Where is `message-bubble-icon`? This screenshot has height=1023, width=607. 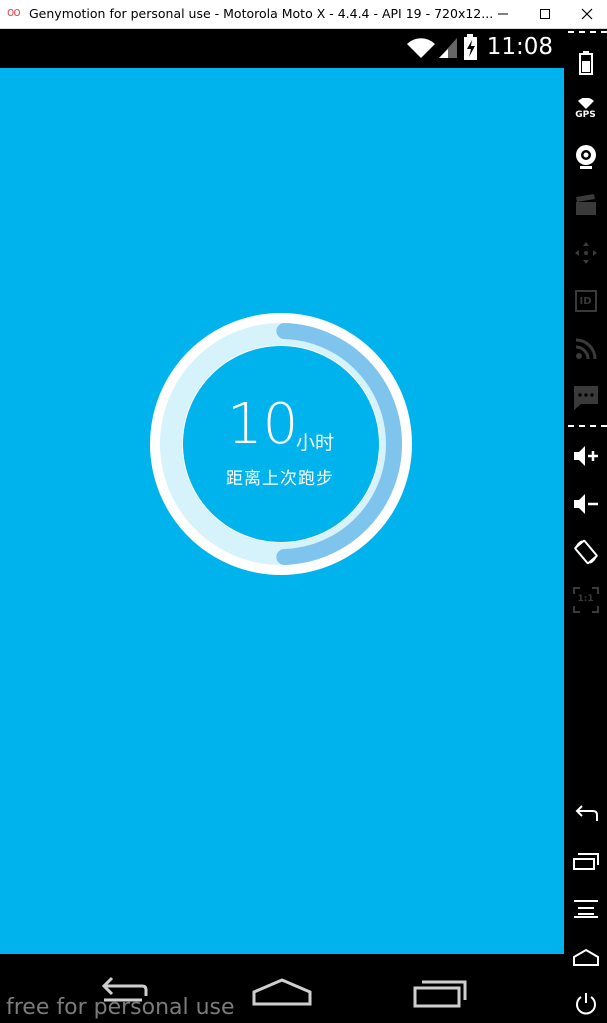
message-bubble-icon is located at coordinates (585, 398).